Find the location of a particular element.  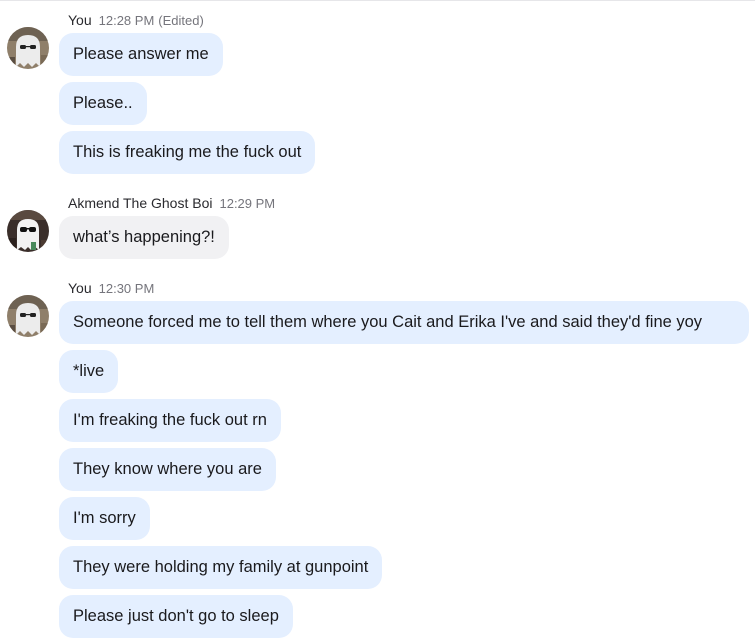

message-bubble: Please answer me is located at coordinates (141, 54).